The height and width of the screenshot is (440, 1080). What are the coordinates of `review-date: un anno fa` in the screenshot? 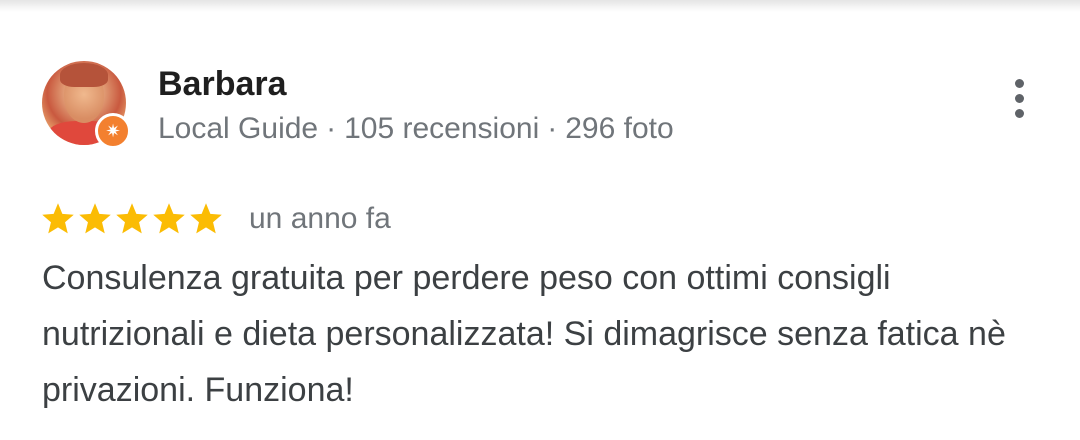 It's located at (320, 218).